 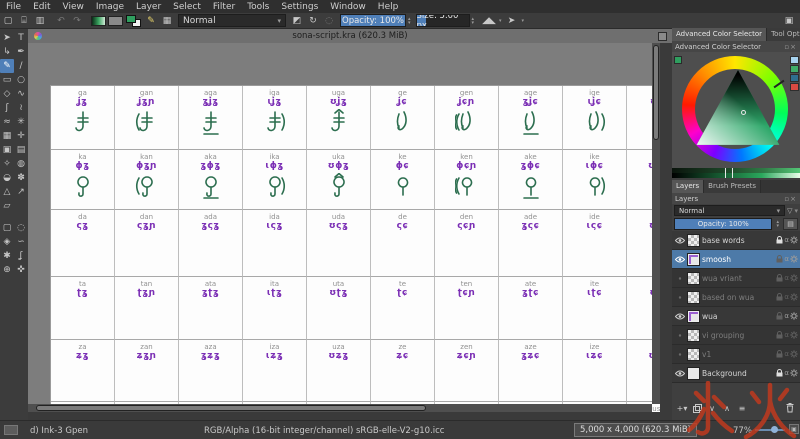 I want to click on document-titlebar: sona-script.kra (620.3 MiB), so click(x=350, y=36).